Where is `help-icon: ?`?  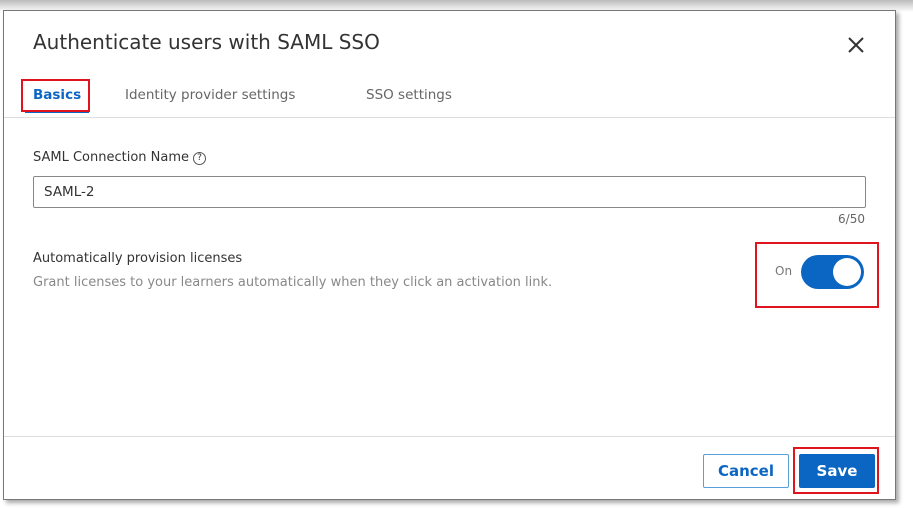 help-icon: ? is located at coordinates (200, 158).